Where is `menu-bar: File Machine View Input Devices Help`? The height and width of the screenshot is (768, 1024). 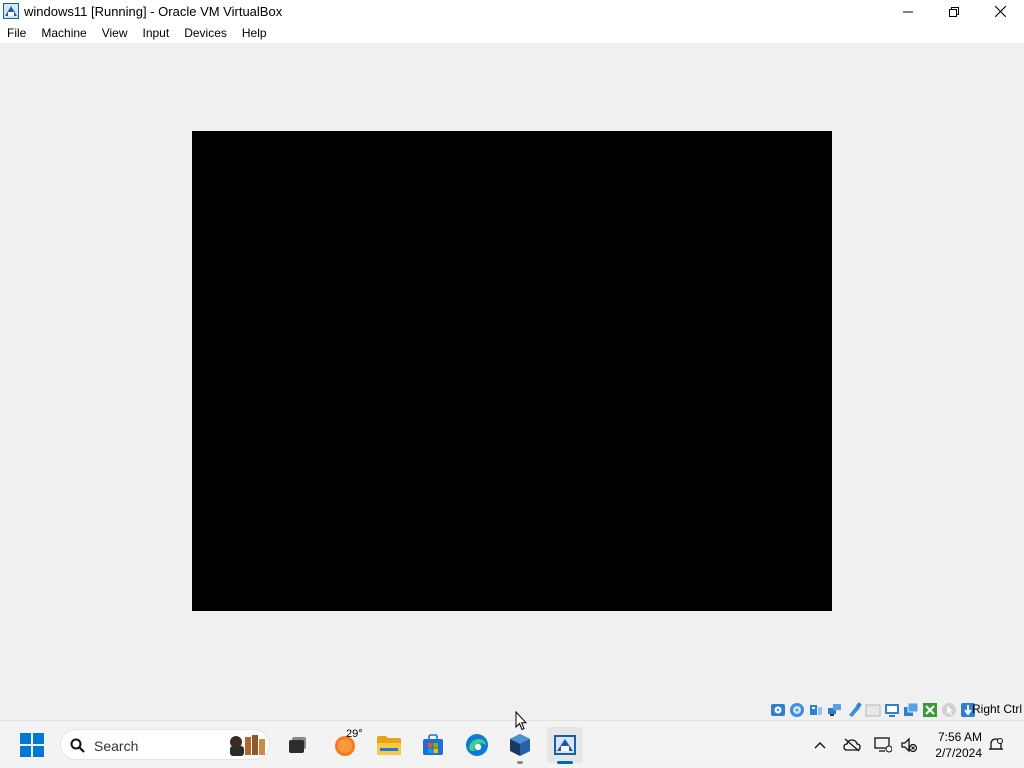 menu-bar: File Machine View Input Devices Help is located at coordinates (512, 33).